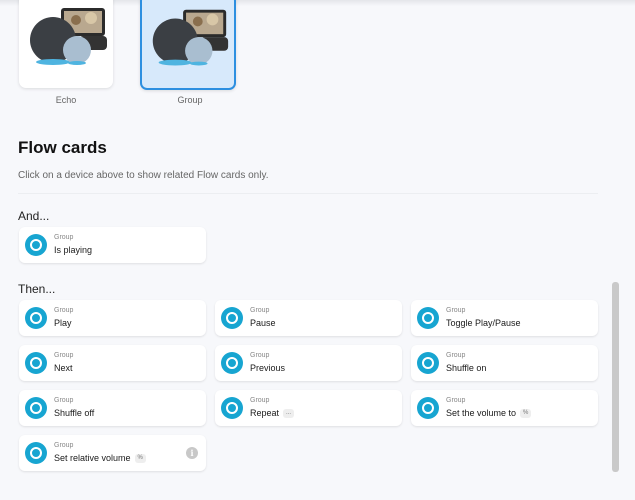 Image resolution: width=635 pixels, height=500 pixels. What do you see at coordinates (308, 318) in the screenshot?
I see `flow-card-pause: Group Pause` at bounding box center [308, 318].